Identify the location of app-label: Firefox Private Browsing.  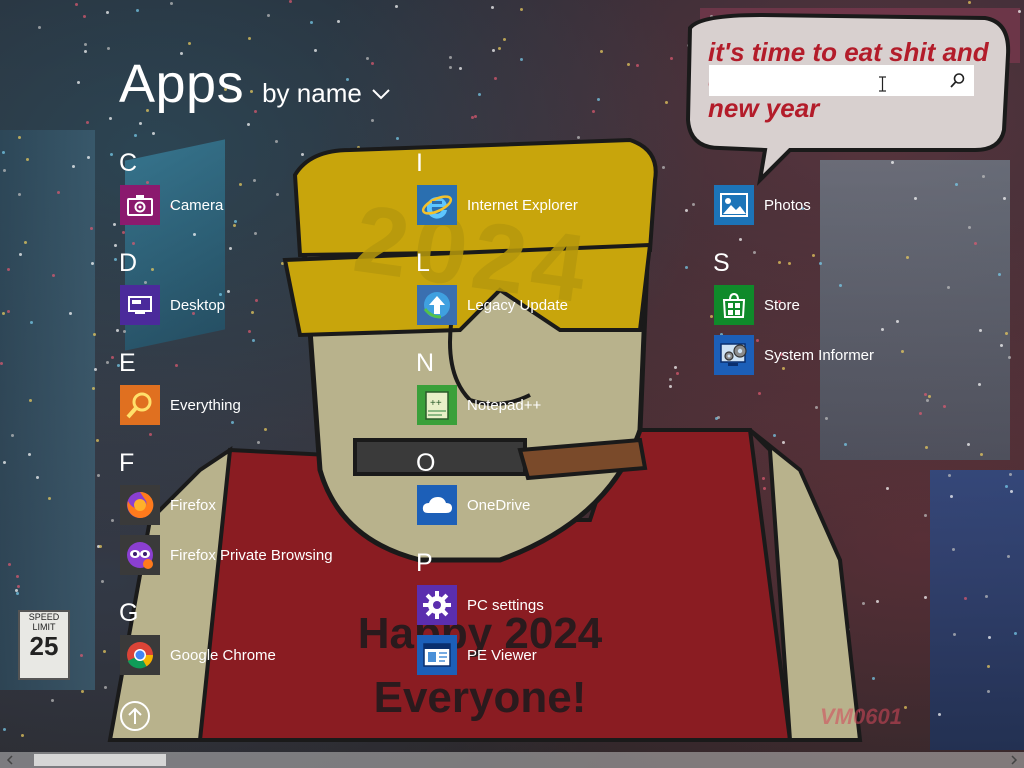
(251, 555).